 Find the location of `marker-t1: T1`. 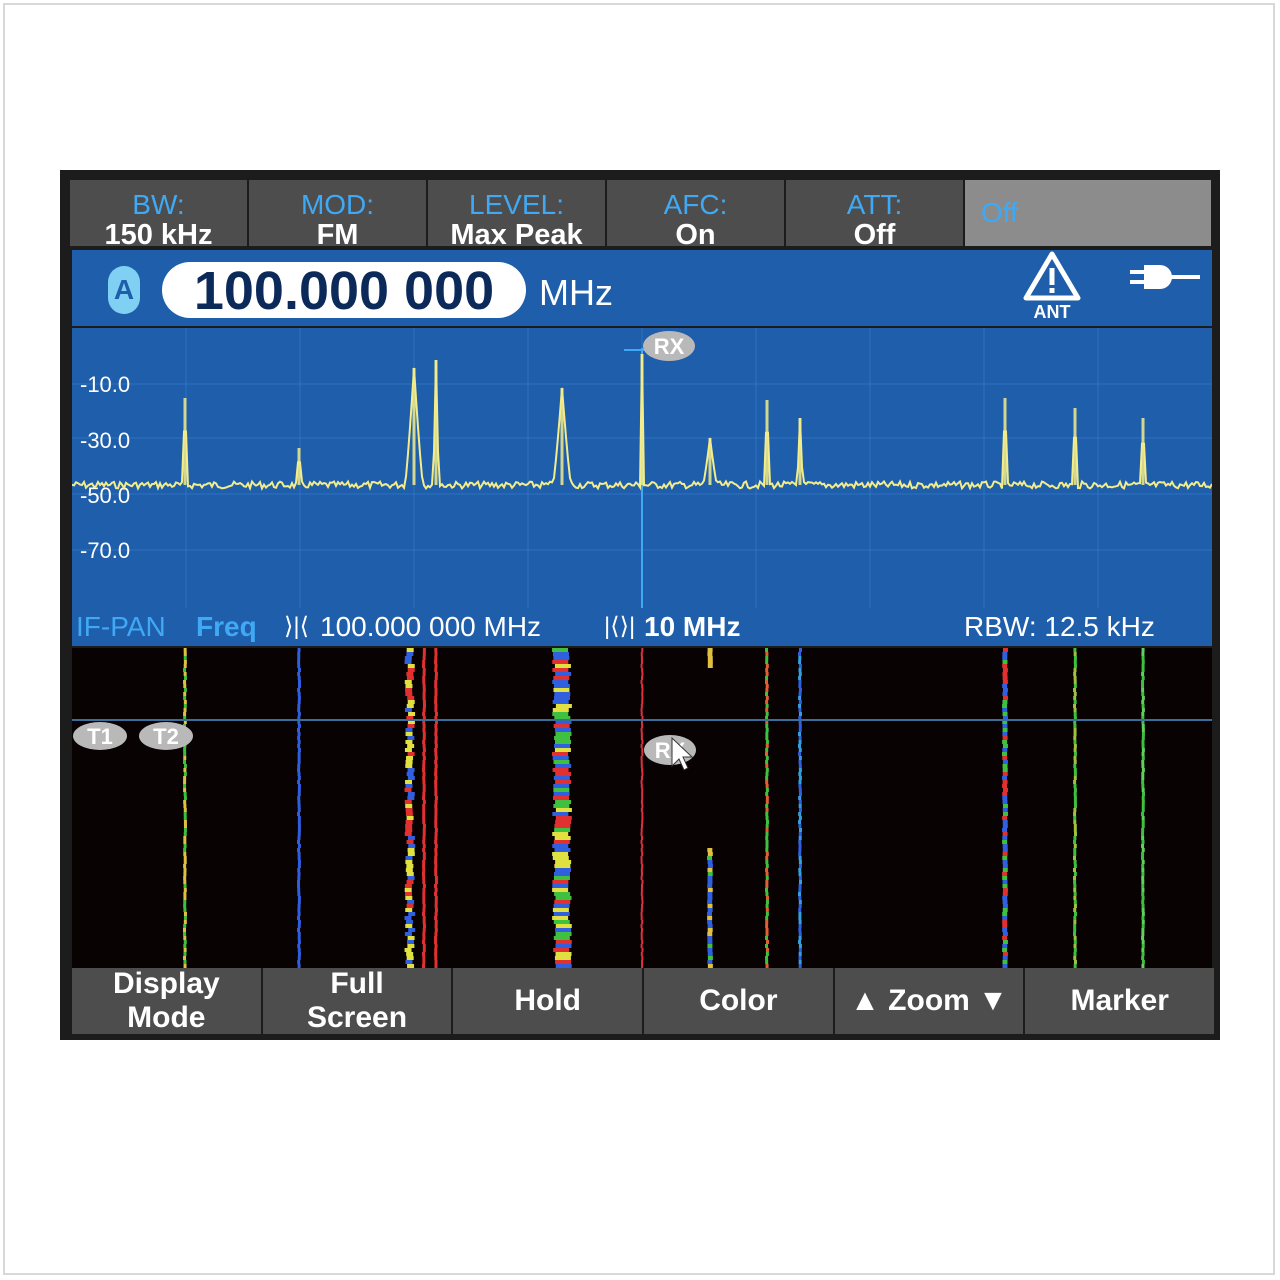

marker-t1: T1 is located at coordinates (100, 736).